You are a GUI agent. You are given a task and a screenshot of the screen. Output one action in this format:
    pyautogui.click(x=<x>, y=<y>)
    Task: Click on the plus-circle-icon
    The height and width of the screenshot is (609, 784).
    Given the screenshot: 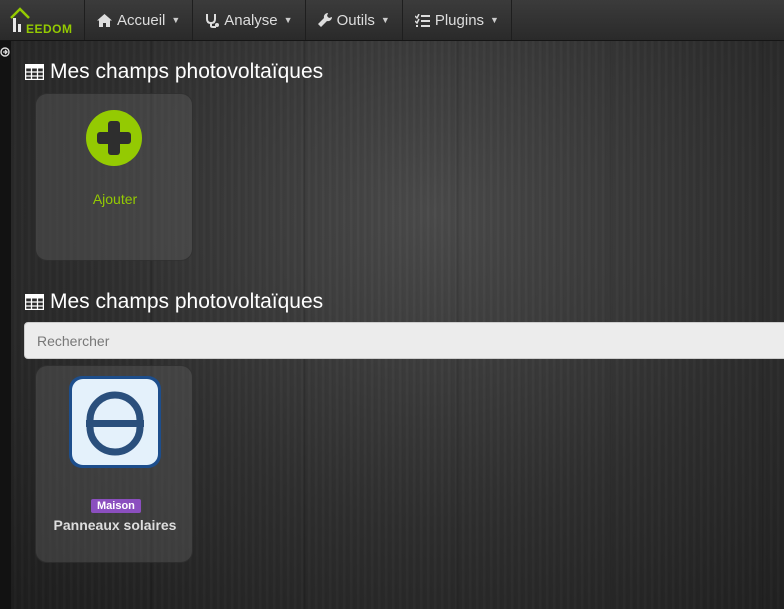 What is the action you would take?
    pyautogui.click(x=114, y=140)
    